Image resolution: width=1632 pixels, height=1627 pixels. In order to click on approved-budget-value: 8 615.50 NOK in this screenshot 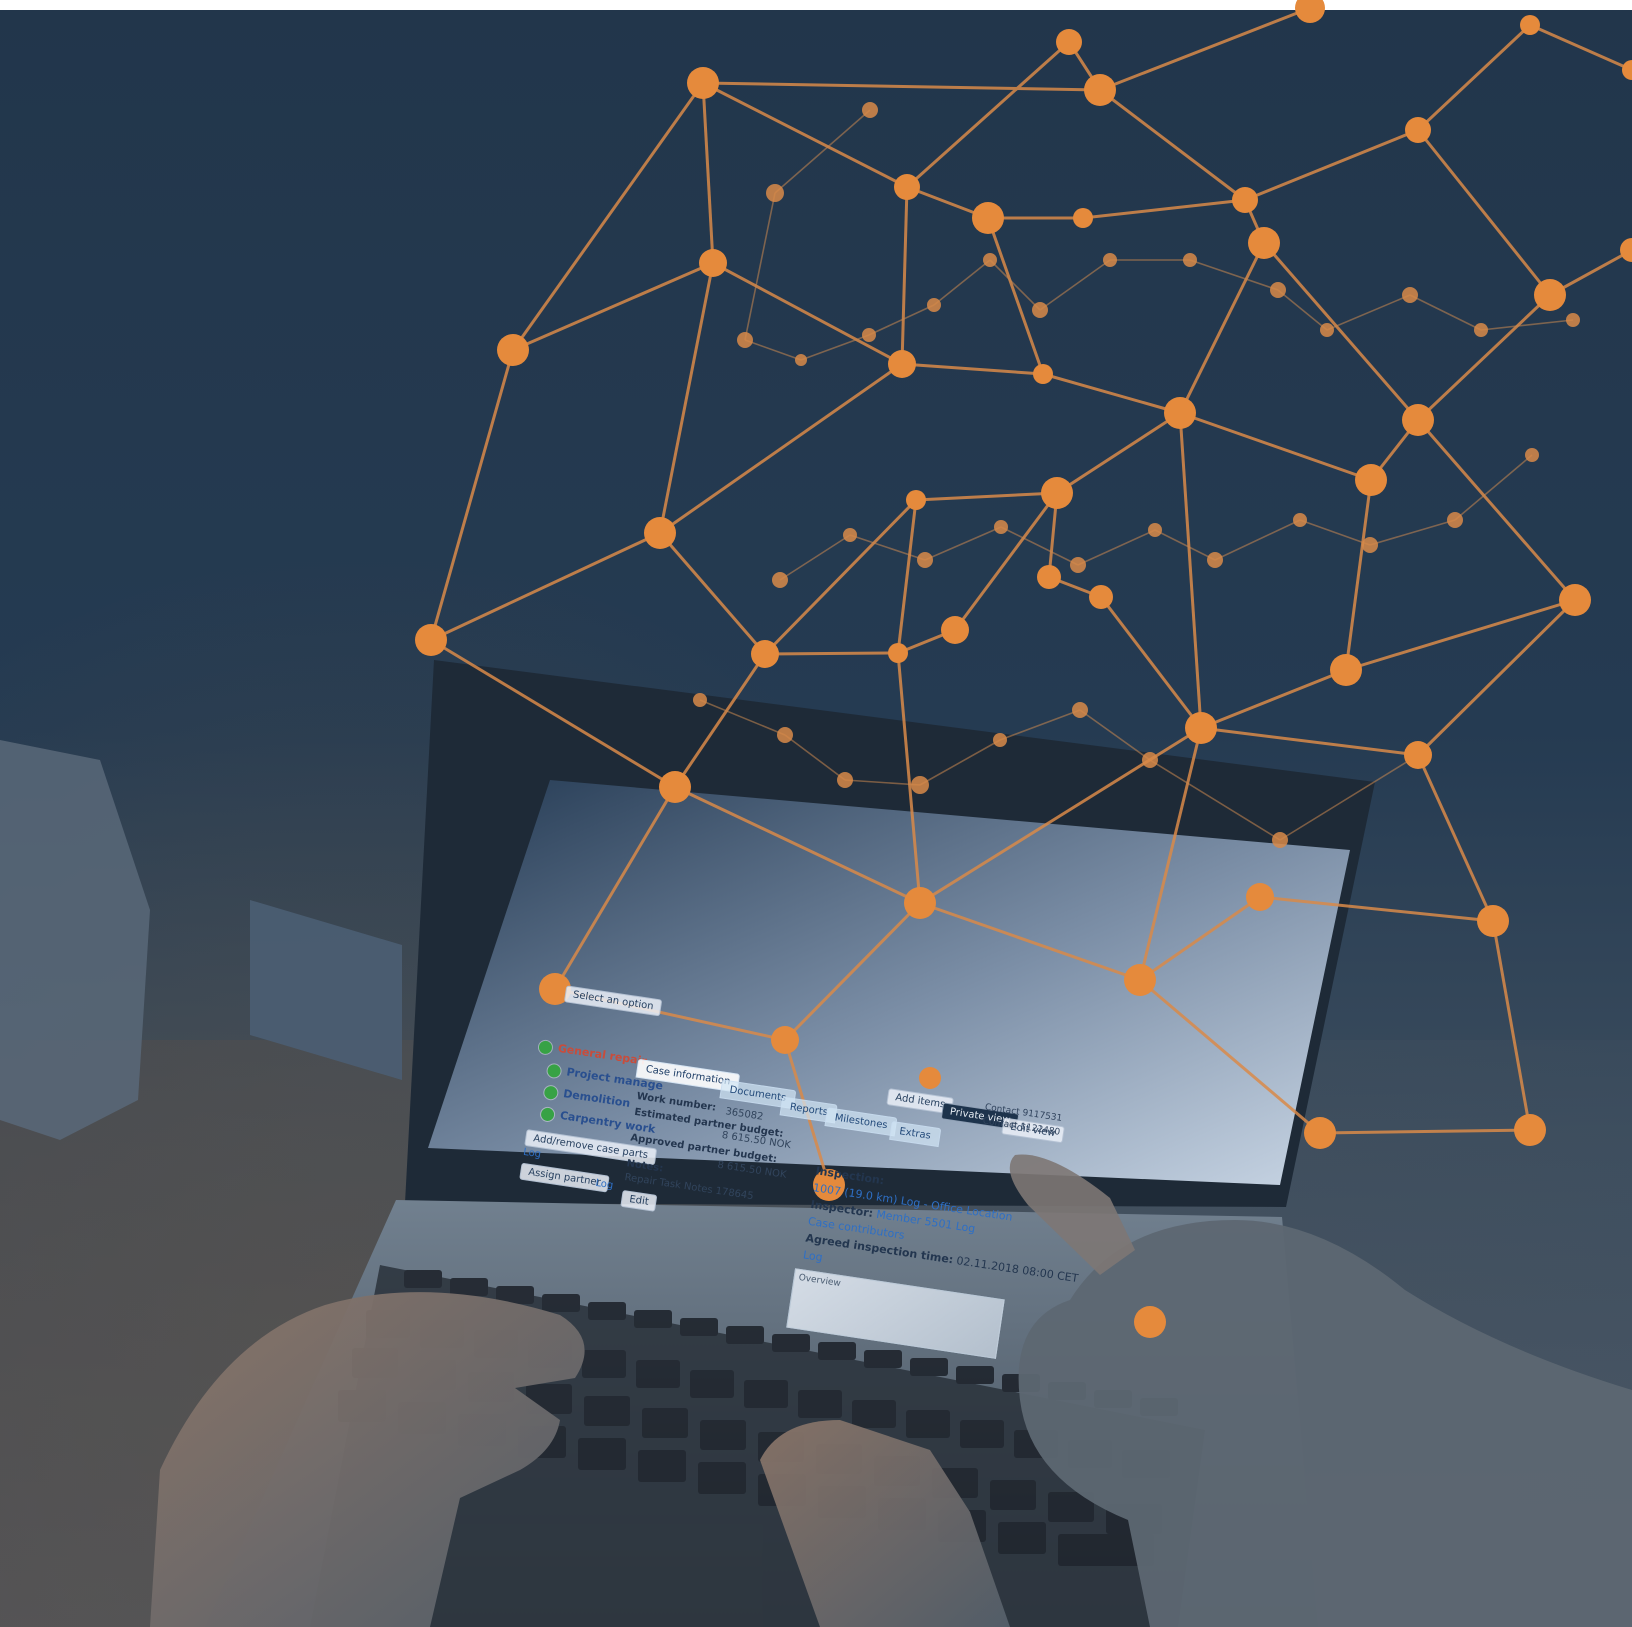, I will do `click(752, 1170)`.